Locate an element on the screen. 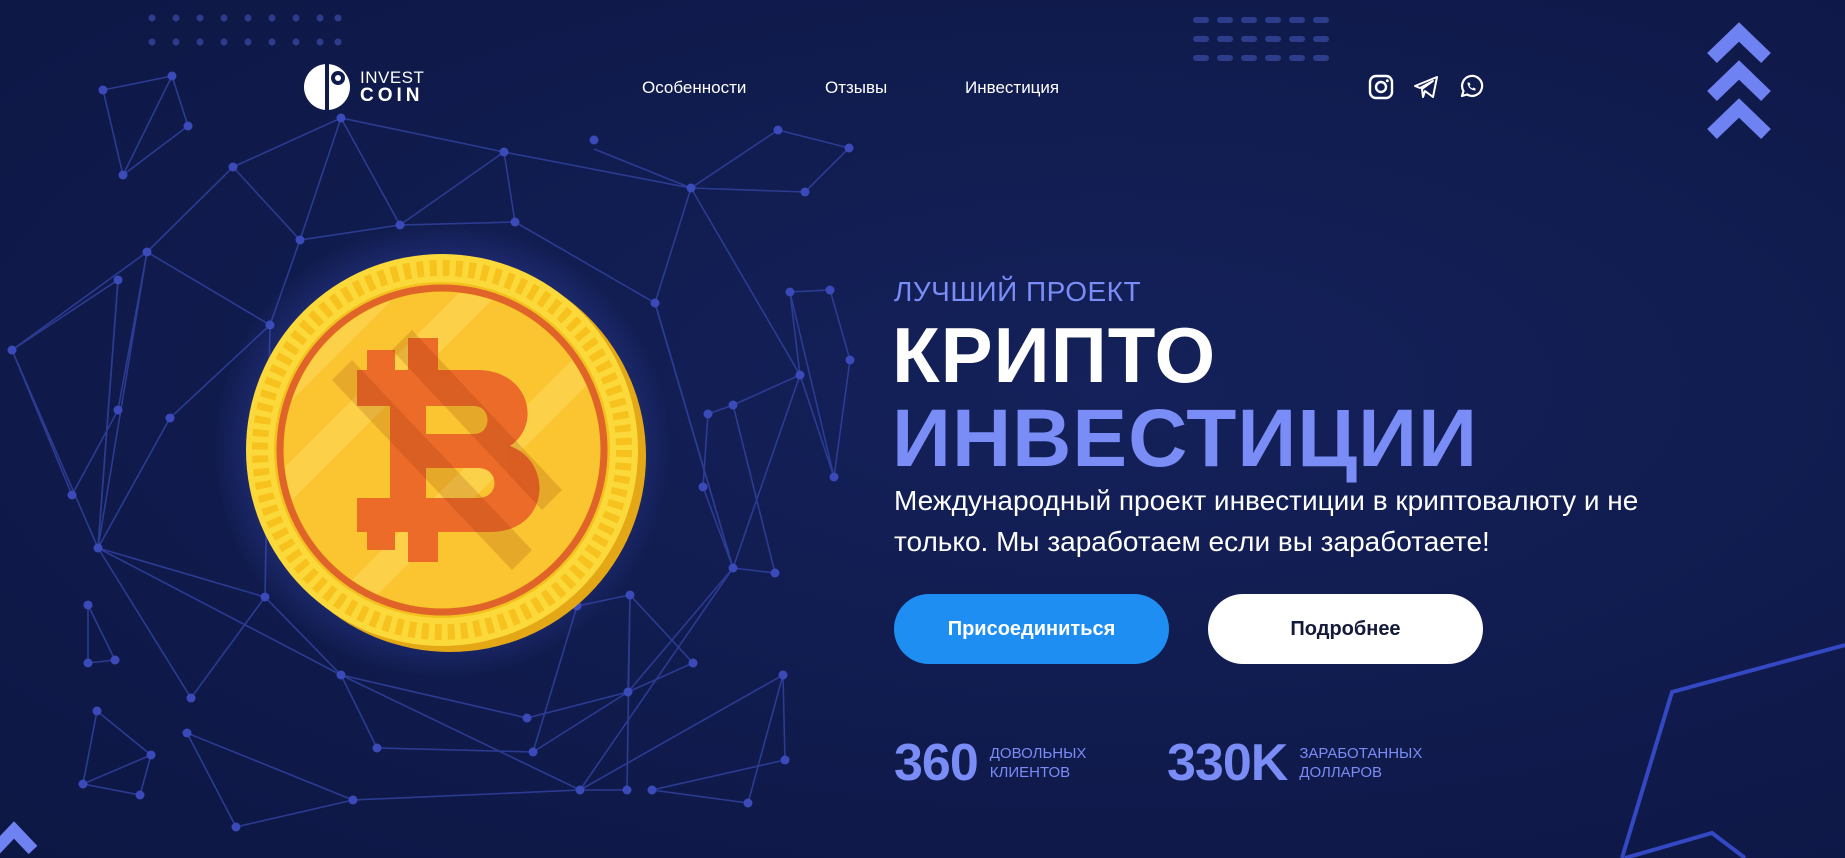  stat-clients: 360 ДОВОЛЬНЫХ КЛИЕНТОВ is located at coordinates (1017, 763).